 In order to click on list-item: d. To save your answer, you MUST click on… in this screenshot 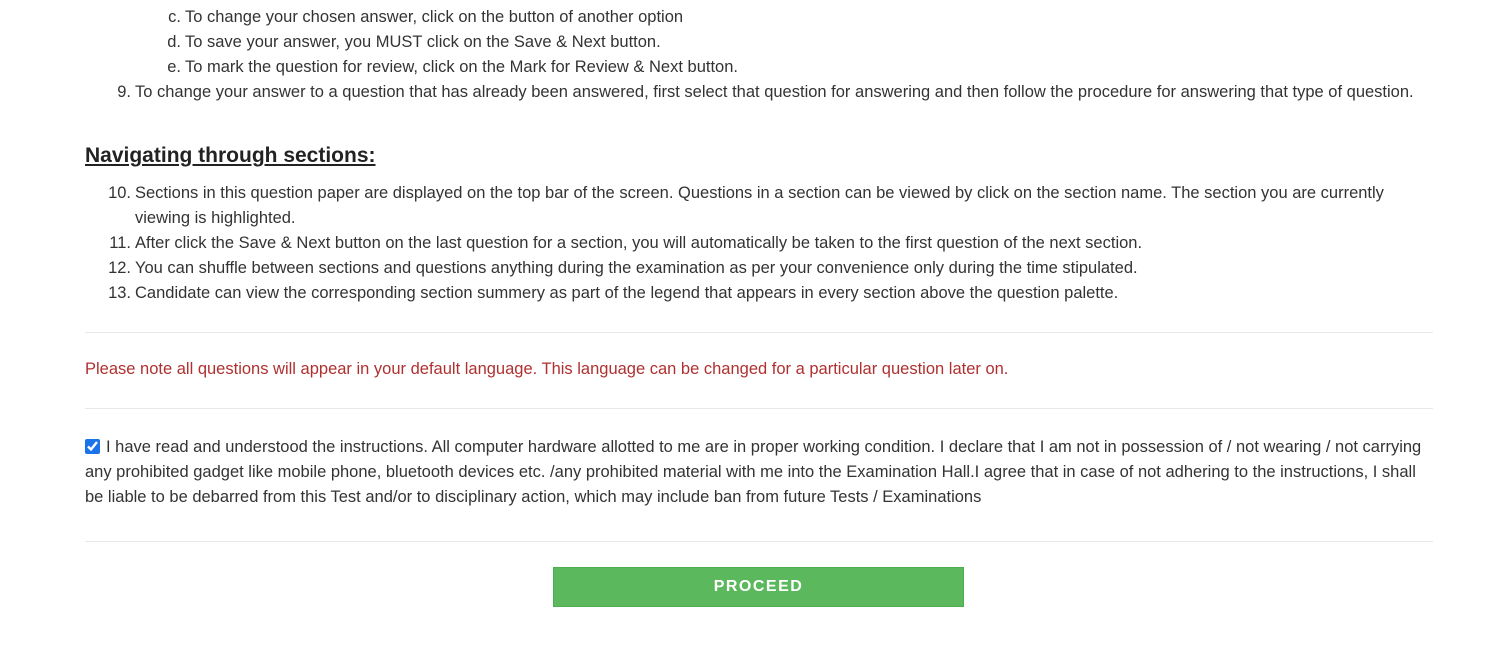, I will do `click(414, 42)`.